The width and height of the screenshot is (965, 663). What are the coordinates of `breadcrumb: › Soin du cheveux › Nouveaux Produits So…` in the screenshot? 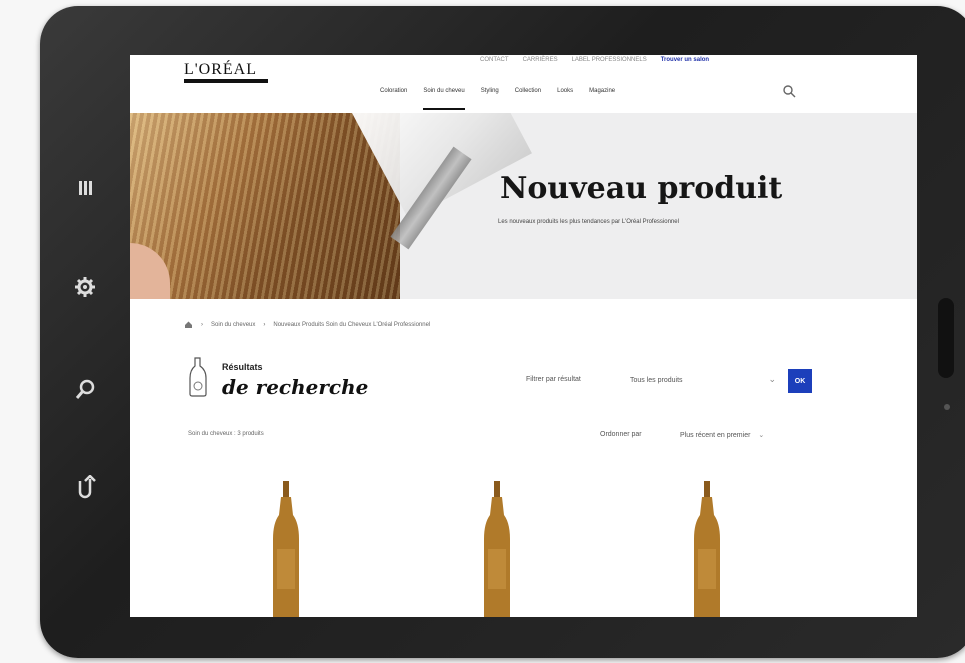 It's located at (307, 324).